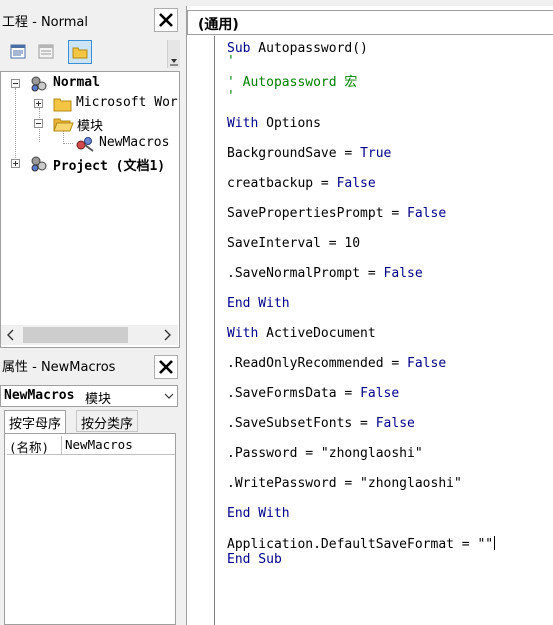 This screenshot has height=625, width=553. What do you see at coordinates (336, 363) in the screenshot?
I see `code-line: .ReadOnlyRecommended = False` at bounding box center [336, 363].